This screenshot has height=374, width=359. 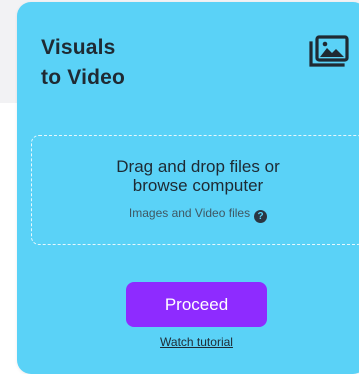 I want to click on card-title-line-2: to Video, so click(x=83, y=77).